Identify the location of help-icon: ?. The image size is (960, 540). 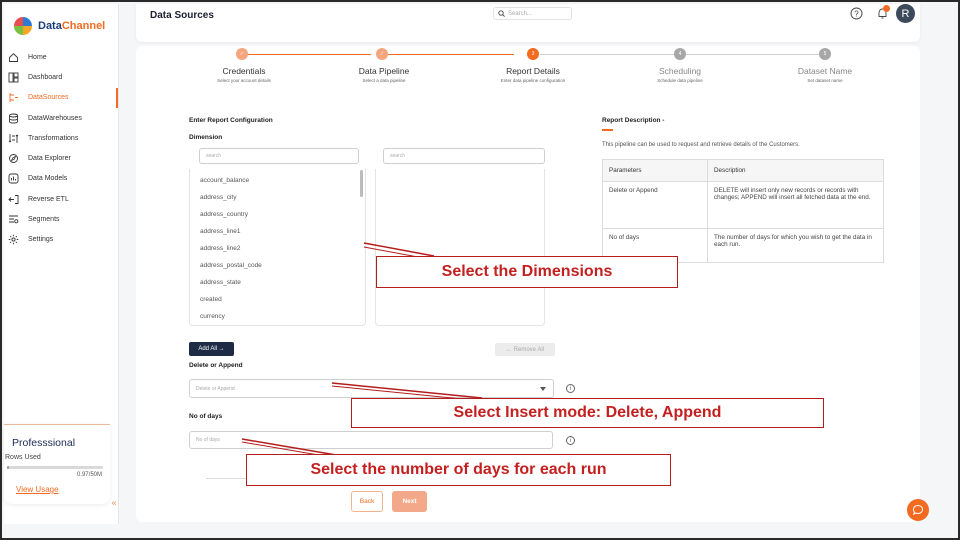
(856, 13).